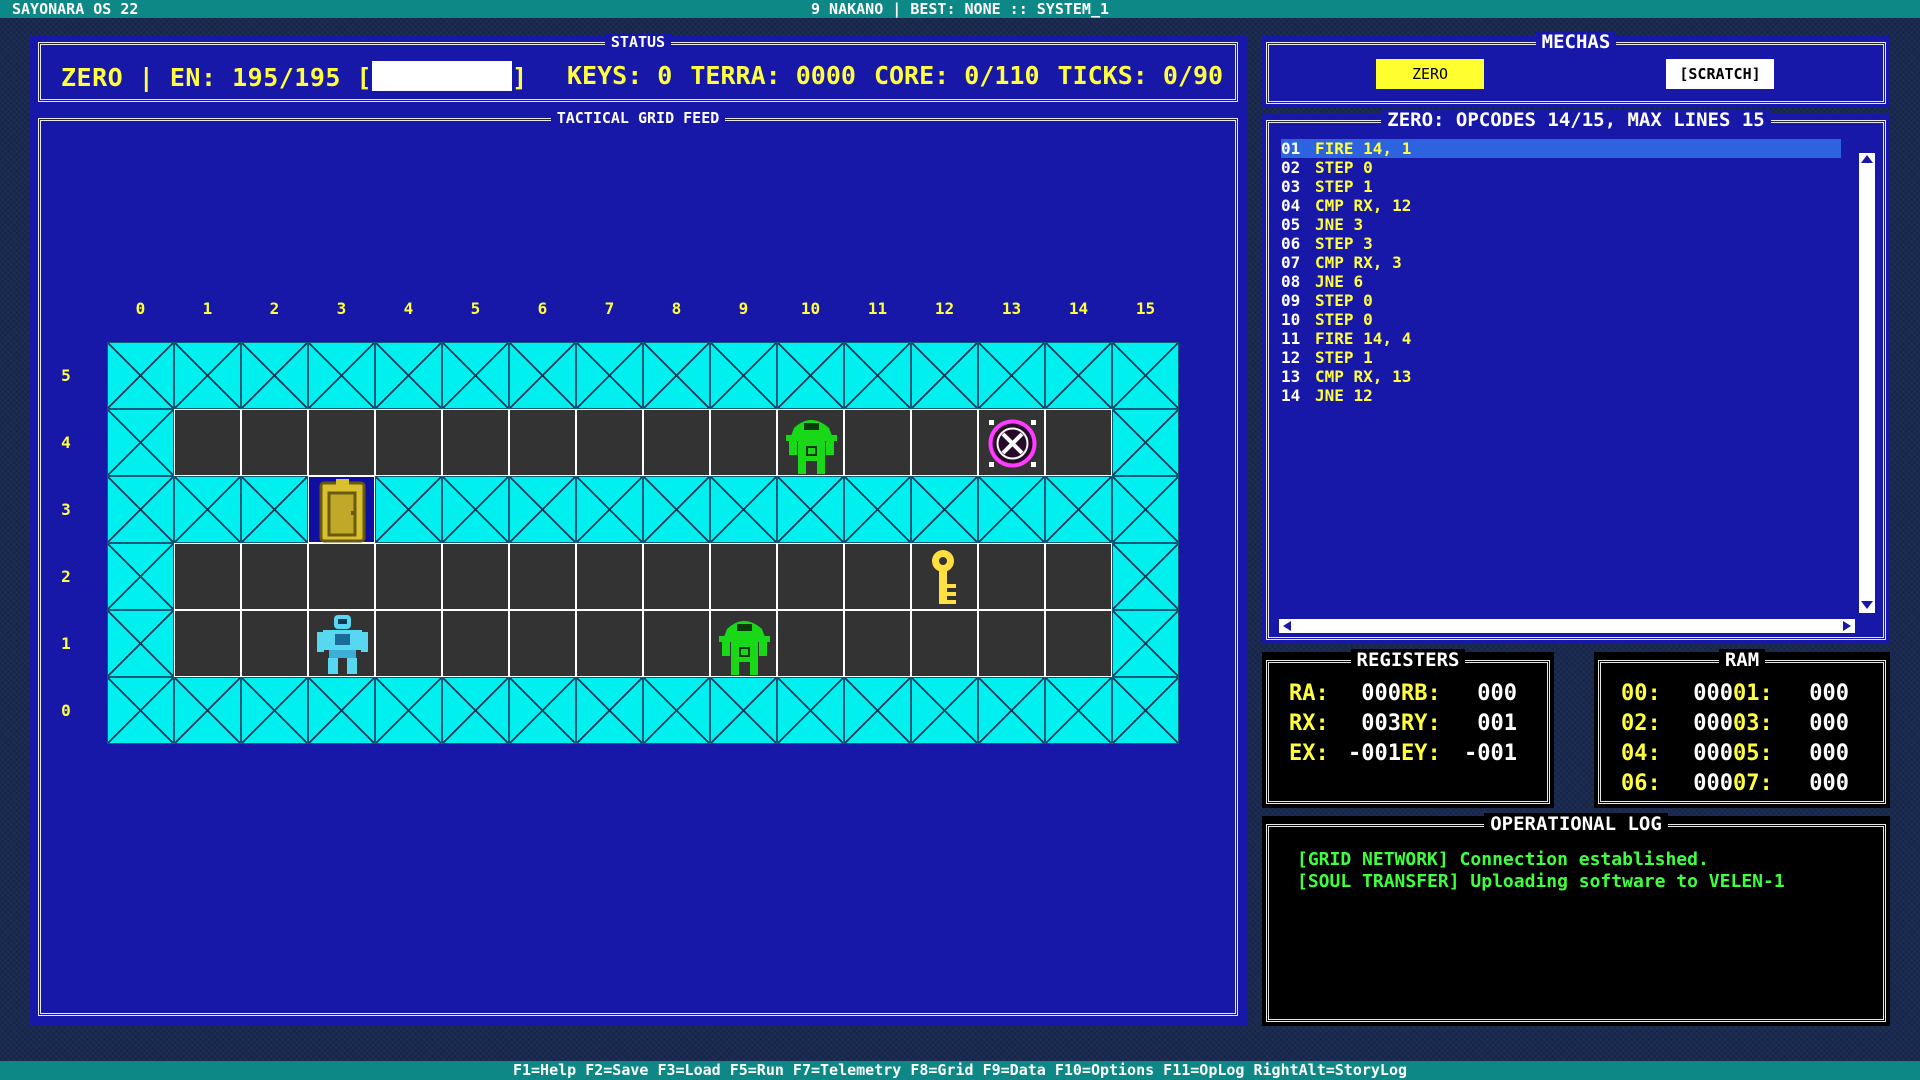 This screenshot has width=1920, height=1080. Describe the element at coordinates (1421, 753) in the screenshot. I see `registers-label: EY:` at that location.